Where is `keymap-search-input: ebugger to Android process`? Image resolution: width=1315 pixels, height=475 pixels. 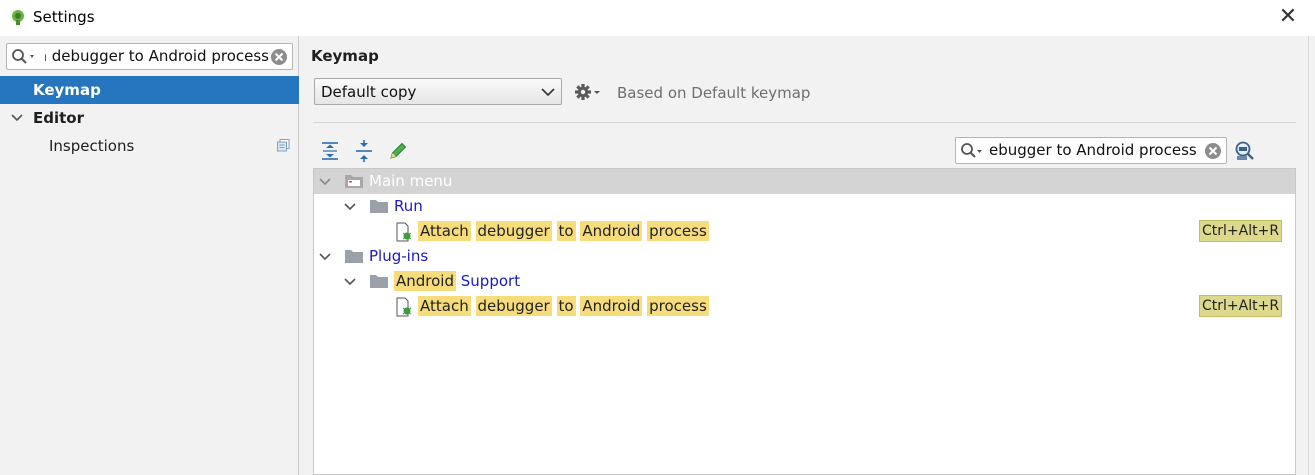 keymap-search-input: ebugger to Android process is located at coordinates (1091, 150).